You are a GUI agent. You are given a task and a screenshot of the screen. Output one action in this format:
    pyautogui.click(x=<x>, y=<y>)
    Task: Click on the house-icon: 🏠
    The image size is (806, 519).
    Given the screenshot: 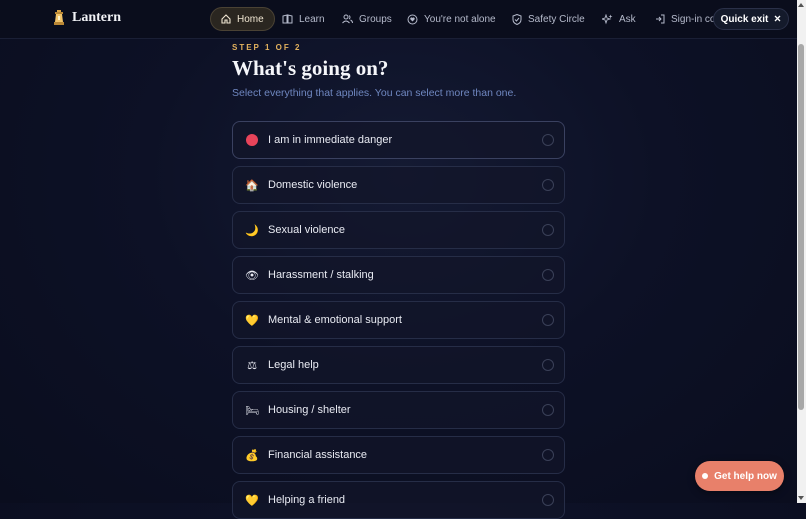 What is the action you would take?
    pyautogui.click(x=252, y=185)
    